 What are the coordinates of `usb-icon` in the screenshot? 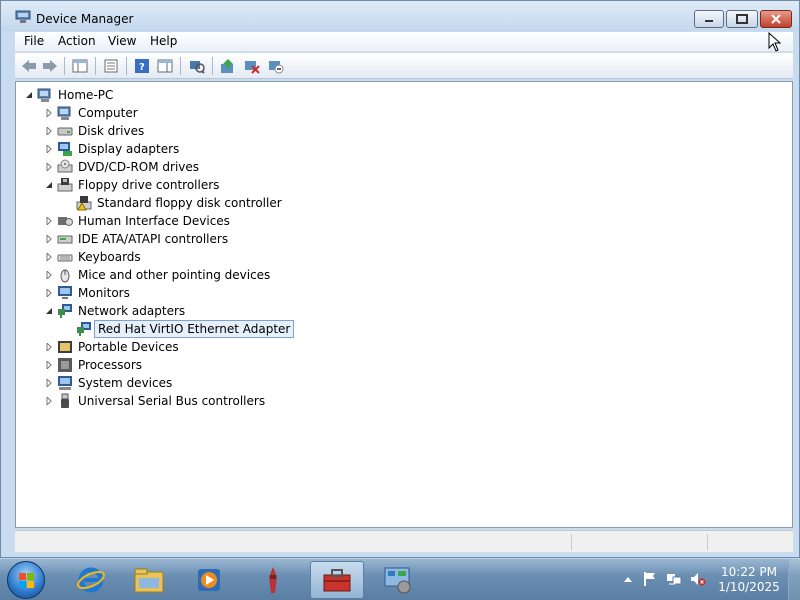 It's located at (65, 401).